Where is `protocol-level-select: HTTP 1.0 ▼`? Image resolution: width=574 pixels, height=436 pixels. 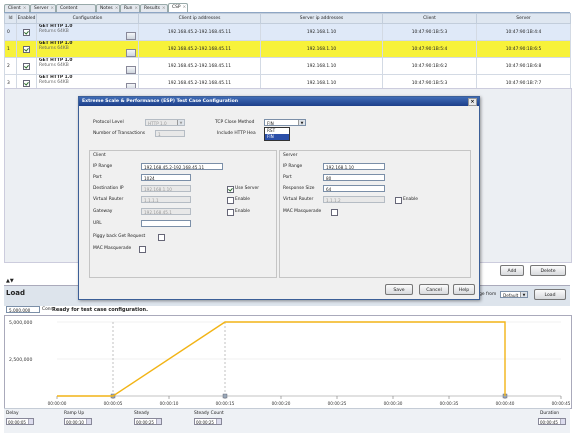 protocol-level-select: HTTP 1.0 ▼ is located at coordinates (165, 122).